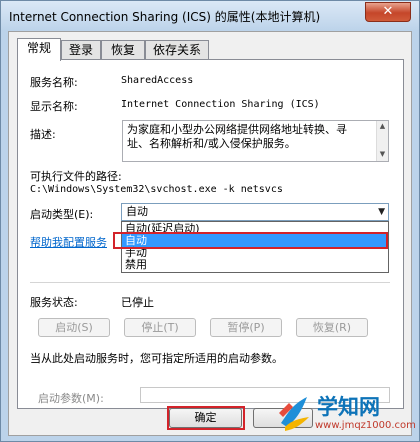  Describe the element at coordinates (255, 212) in the screenshot. I see `startup-type-select: 自动 ▼` at that location.